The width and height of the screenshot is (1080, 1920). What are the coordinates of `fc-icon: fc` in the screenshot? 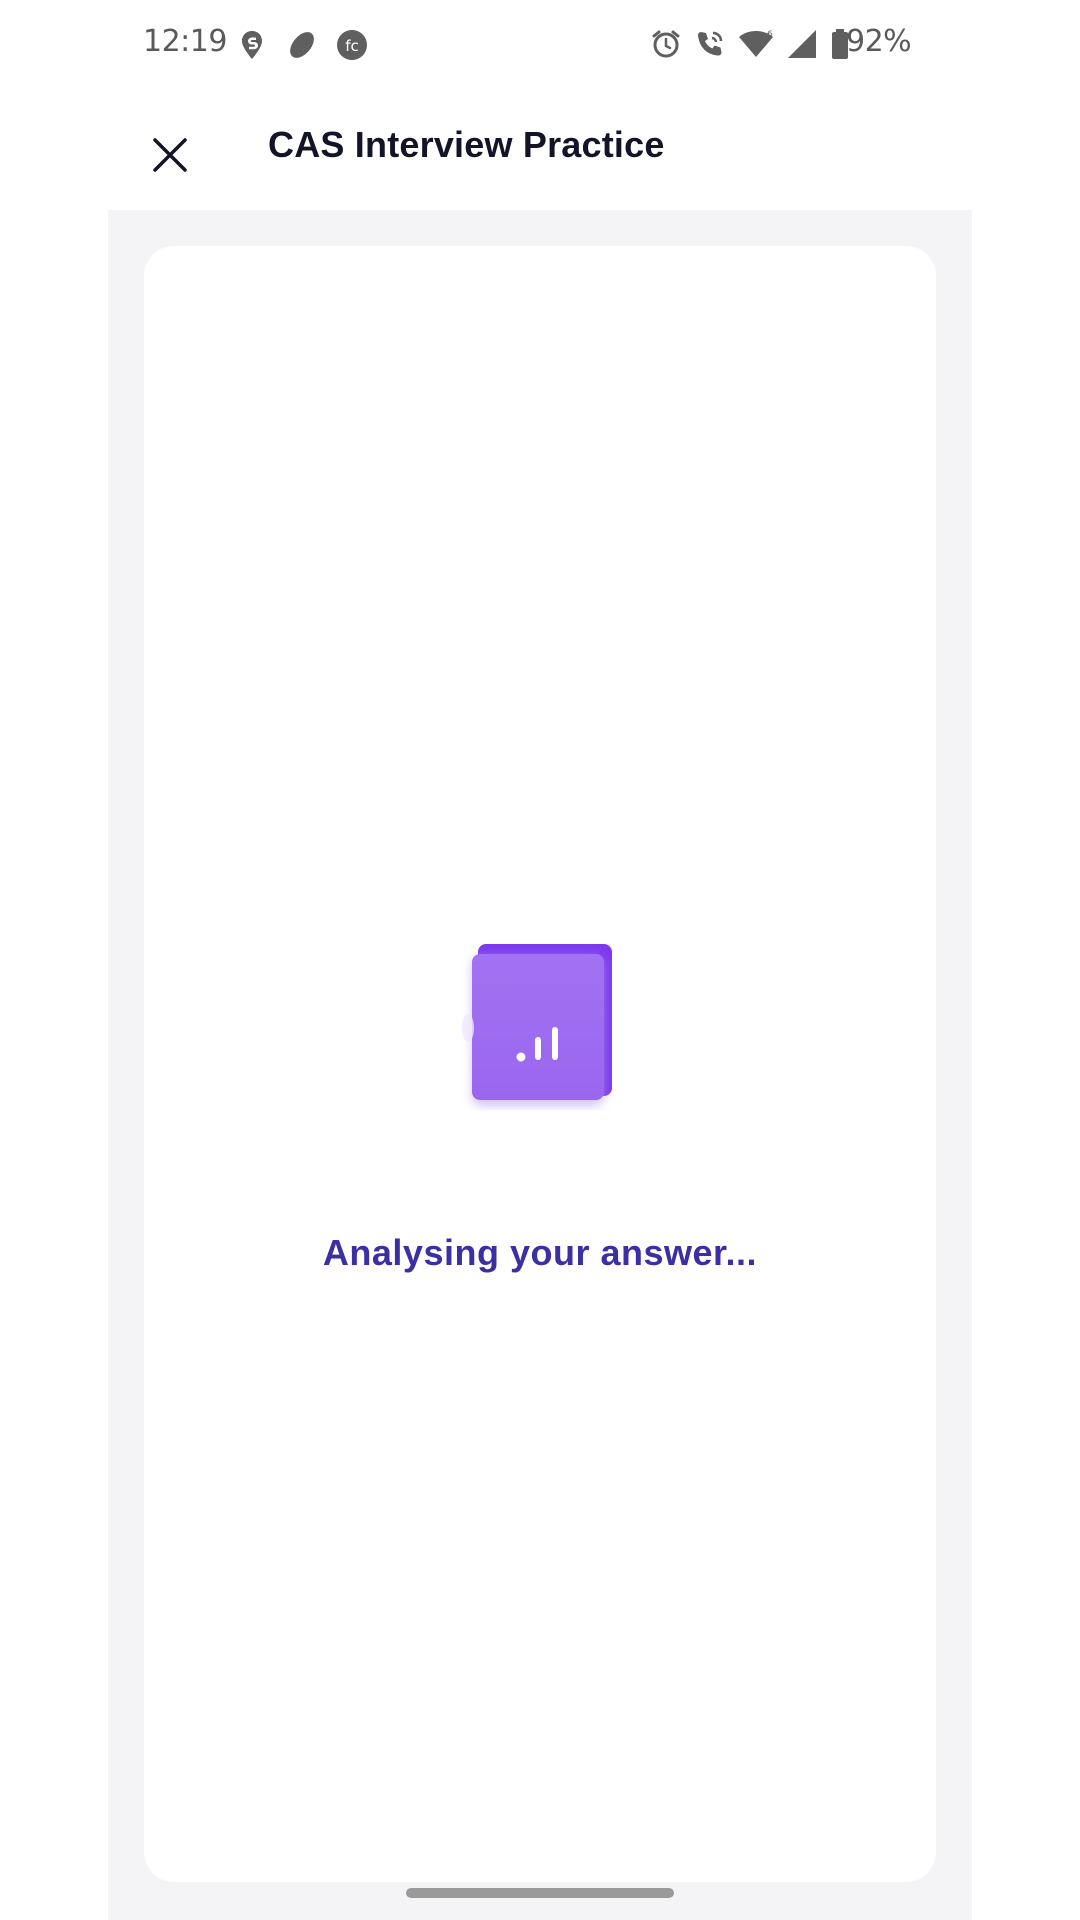 It's located at (352, 45).